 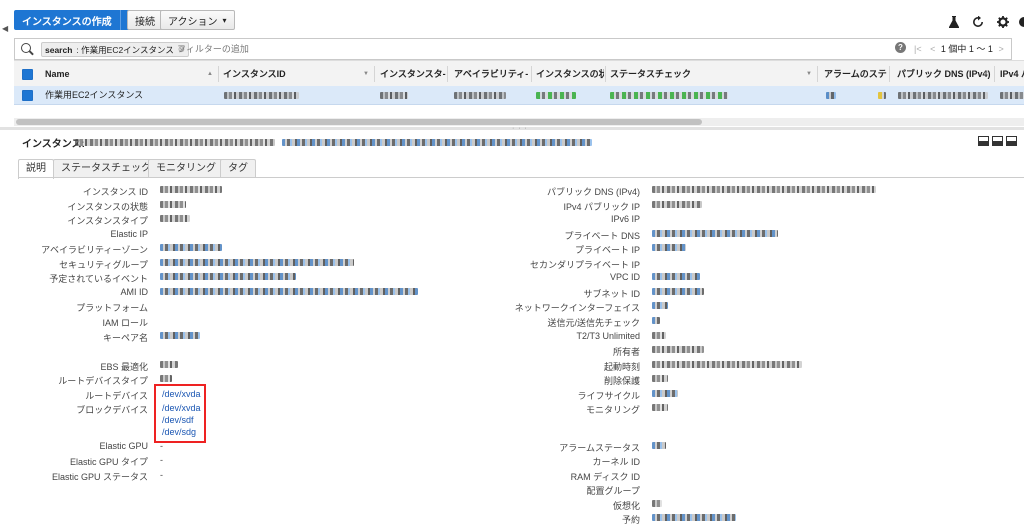 I want to click on column-header: インスタンスID ▼, so click(x=298, y=74).